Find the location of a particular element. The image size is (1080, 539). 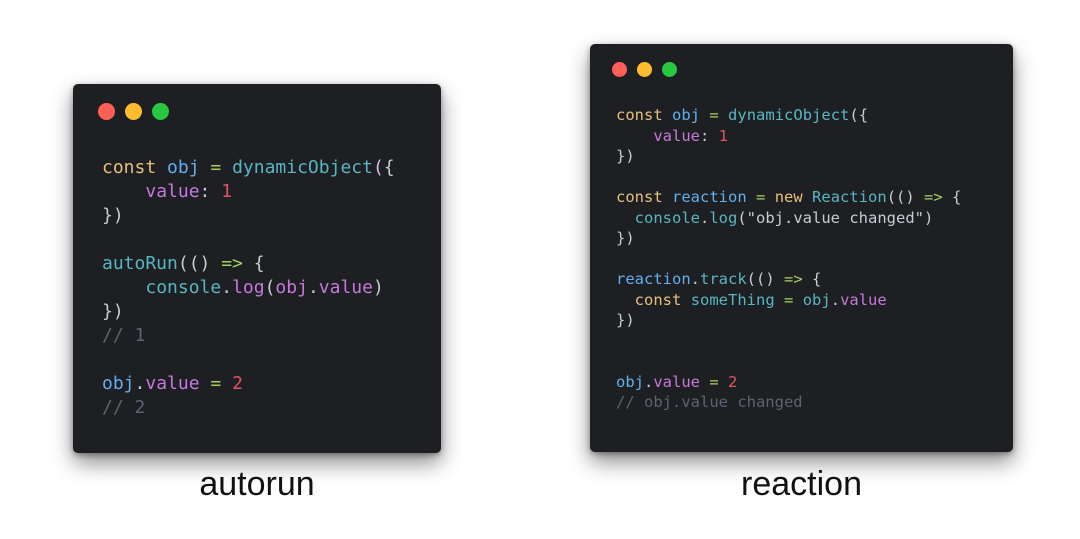

code-token: ) is located at coordinates (378, 287).